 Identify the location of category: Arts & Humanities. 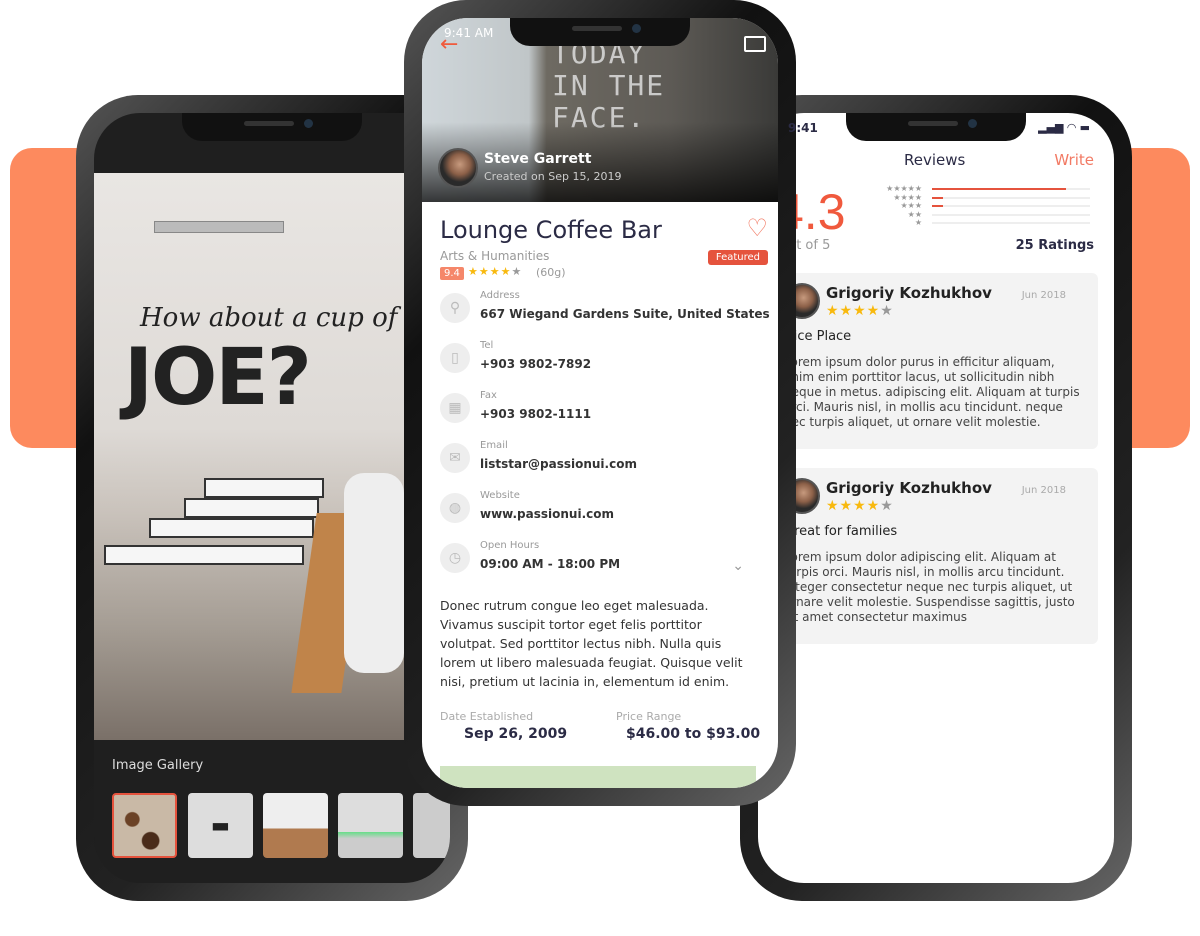
(495, 256).